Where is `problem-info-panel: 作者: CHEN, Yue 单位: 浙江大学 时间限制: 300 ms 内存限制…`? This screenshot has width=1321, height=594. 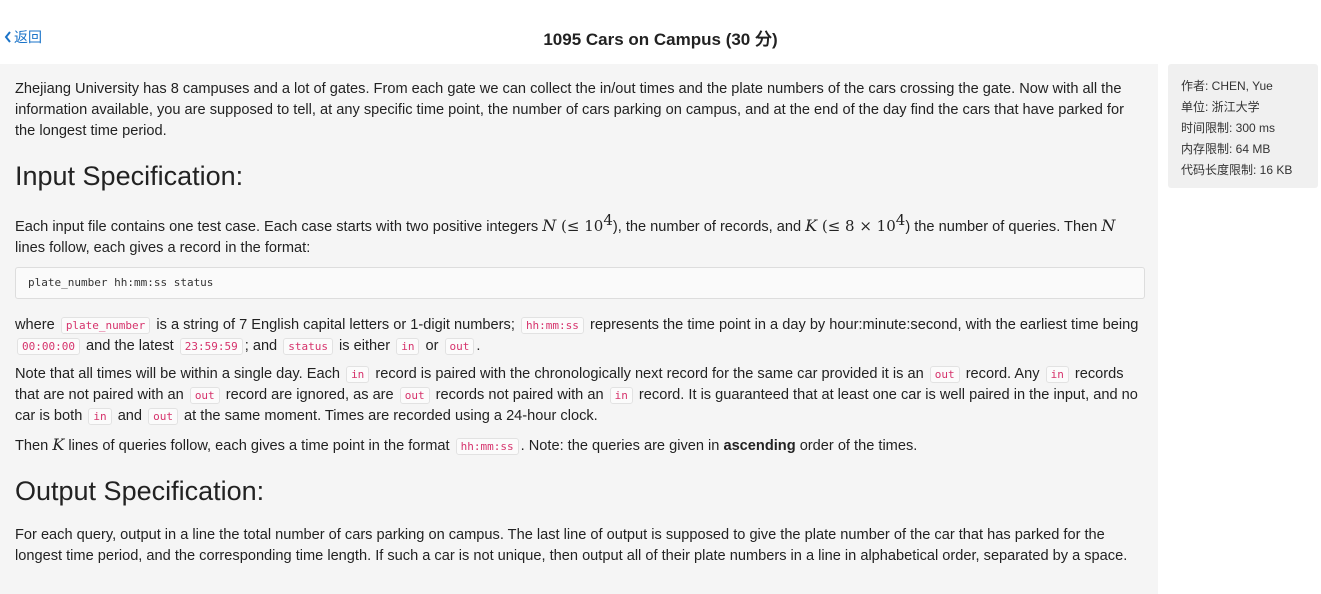
problem-info-panel: 作者: CHEN, Yue 单位: 浙江大学 时间限制: 300 ms 内存限制… is located at coordinates (1243, 126).